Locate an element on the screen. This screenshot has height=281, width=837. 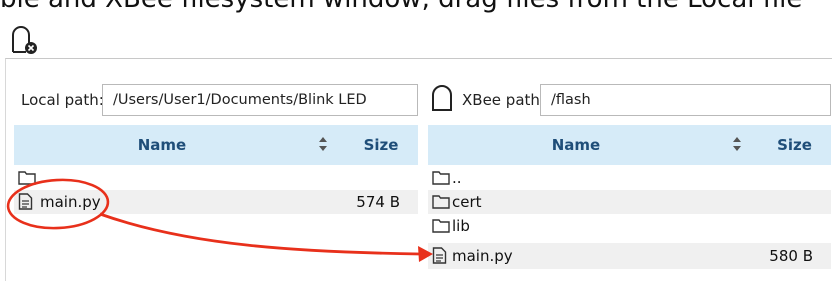
xbee-row-name: cert is located at coordinates (467, 202).